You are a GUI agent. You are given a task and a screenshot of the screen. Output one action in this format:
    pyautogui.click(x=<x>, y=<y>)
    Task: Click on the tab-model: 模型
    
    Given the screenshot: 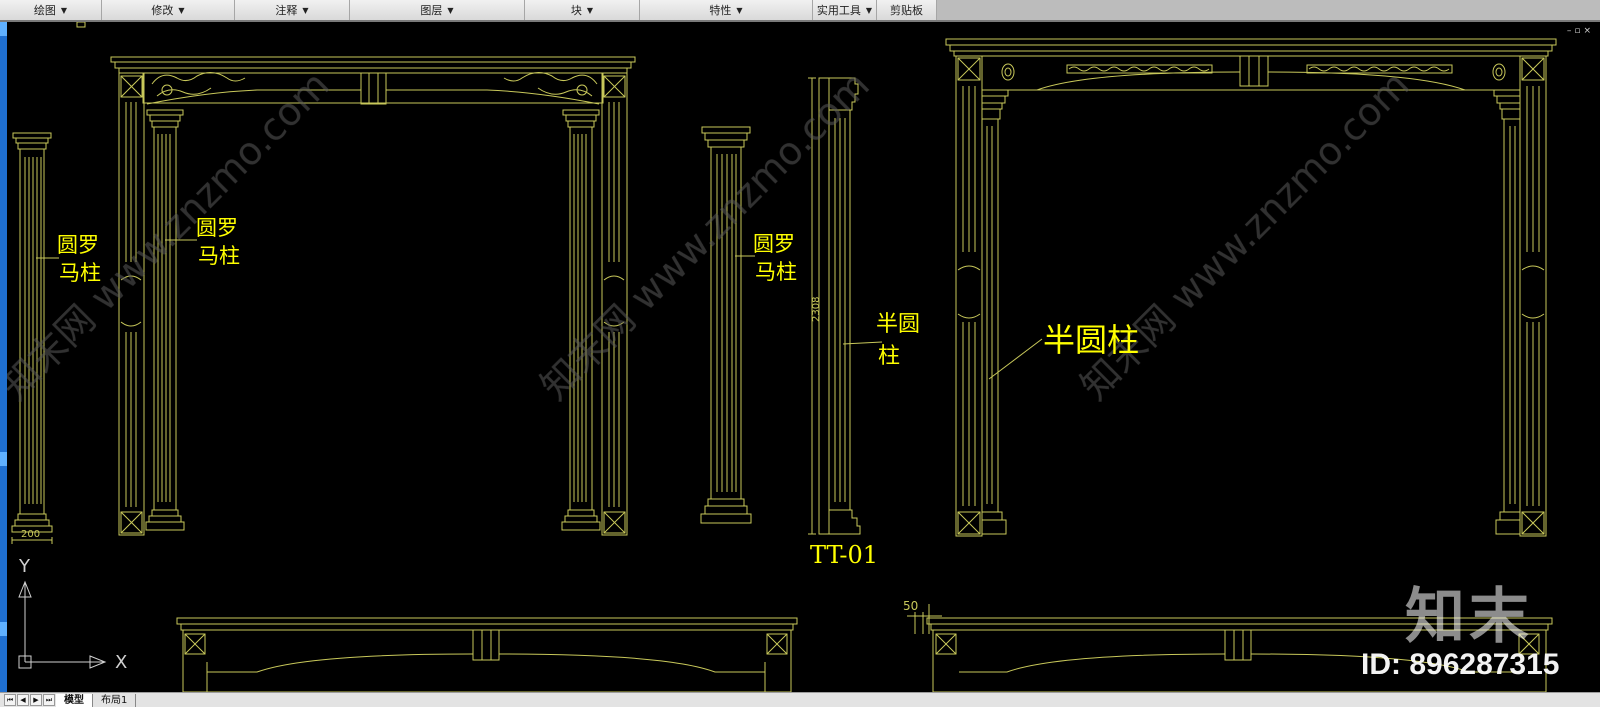 What is the action you would take?
    pyautogui.click(x=74, y=700)
    